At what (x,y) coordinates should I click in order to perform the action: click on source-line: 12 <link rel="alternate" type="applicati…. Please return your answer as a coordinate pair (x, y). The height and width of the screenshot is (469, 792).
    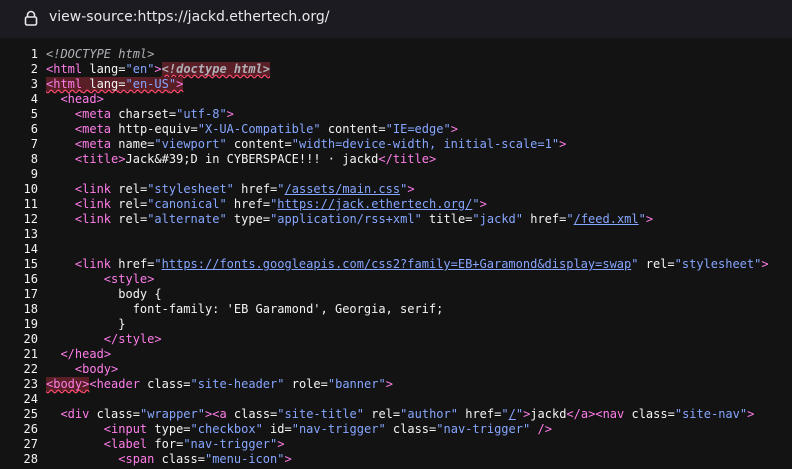
    Looking at the image, I should click on (396, 219).